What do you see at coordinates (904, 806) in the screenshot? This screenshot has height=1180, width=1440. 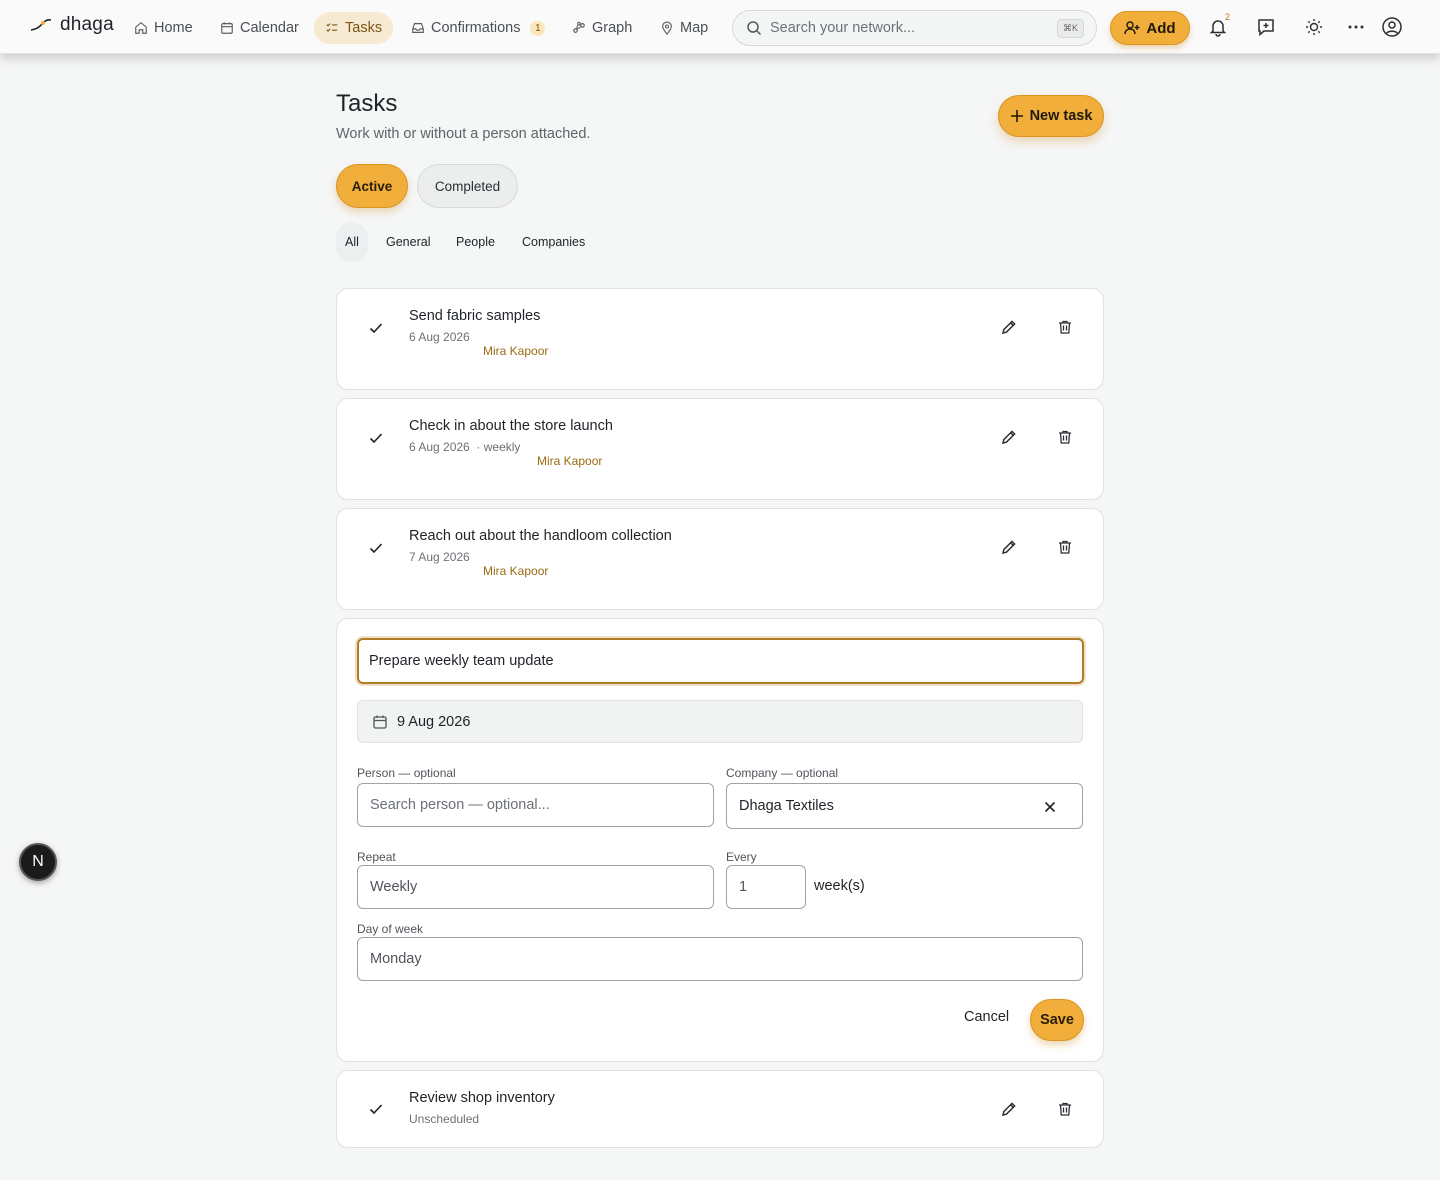 I see `company-select: Dhaga Textiles` at bounding box center [904, 806].